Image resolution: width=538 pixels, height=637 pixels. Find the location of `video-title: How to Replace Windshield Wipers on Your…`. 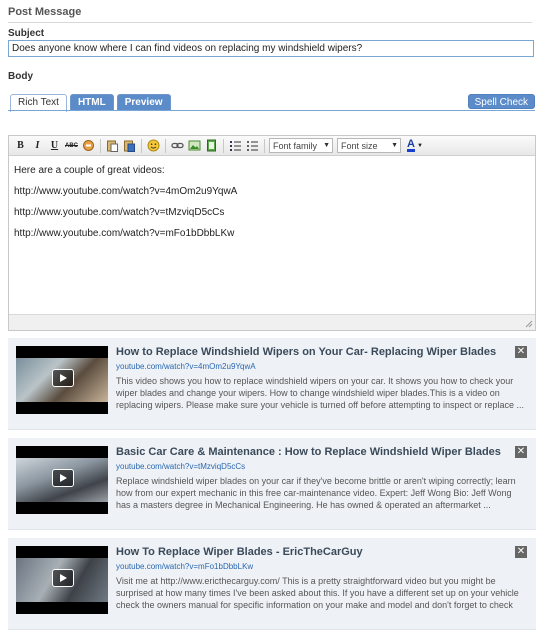

video-title: How to Replace Windshield Wipers on Your… is located at coordinates (306, 352).